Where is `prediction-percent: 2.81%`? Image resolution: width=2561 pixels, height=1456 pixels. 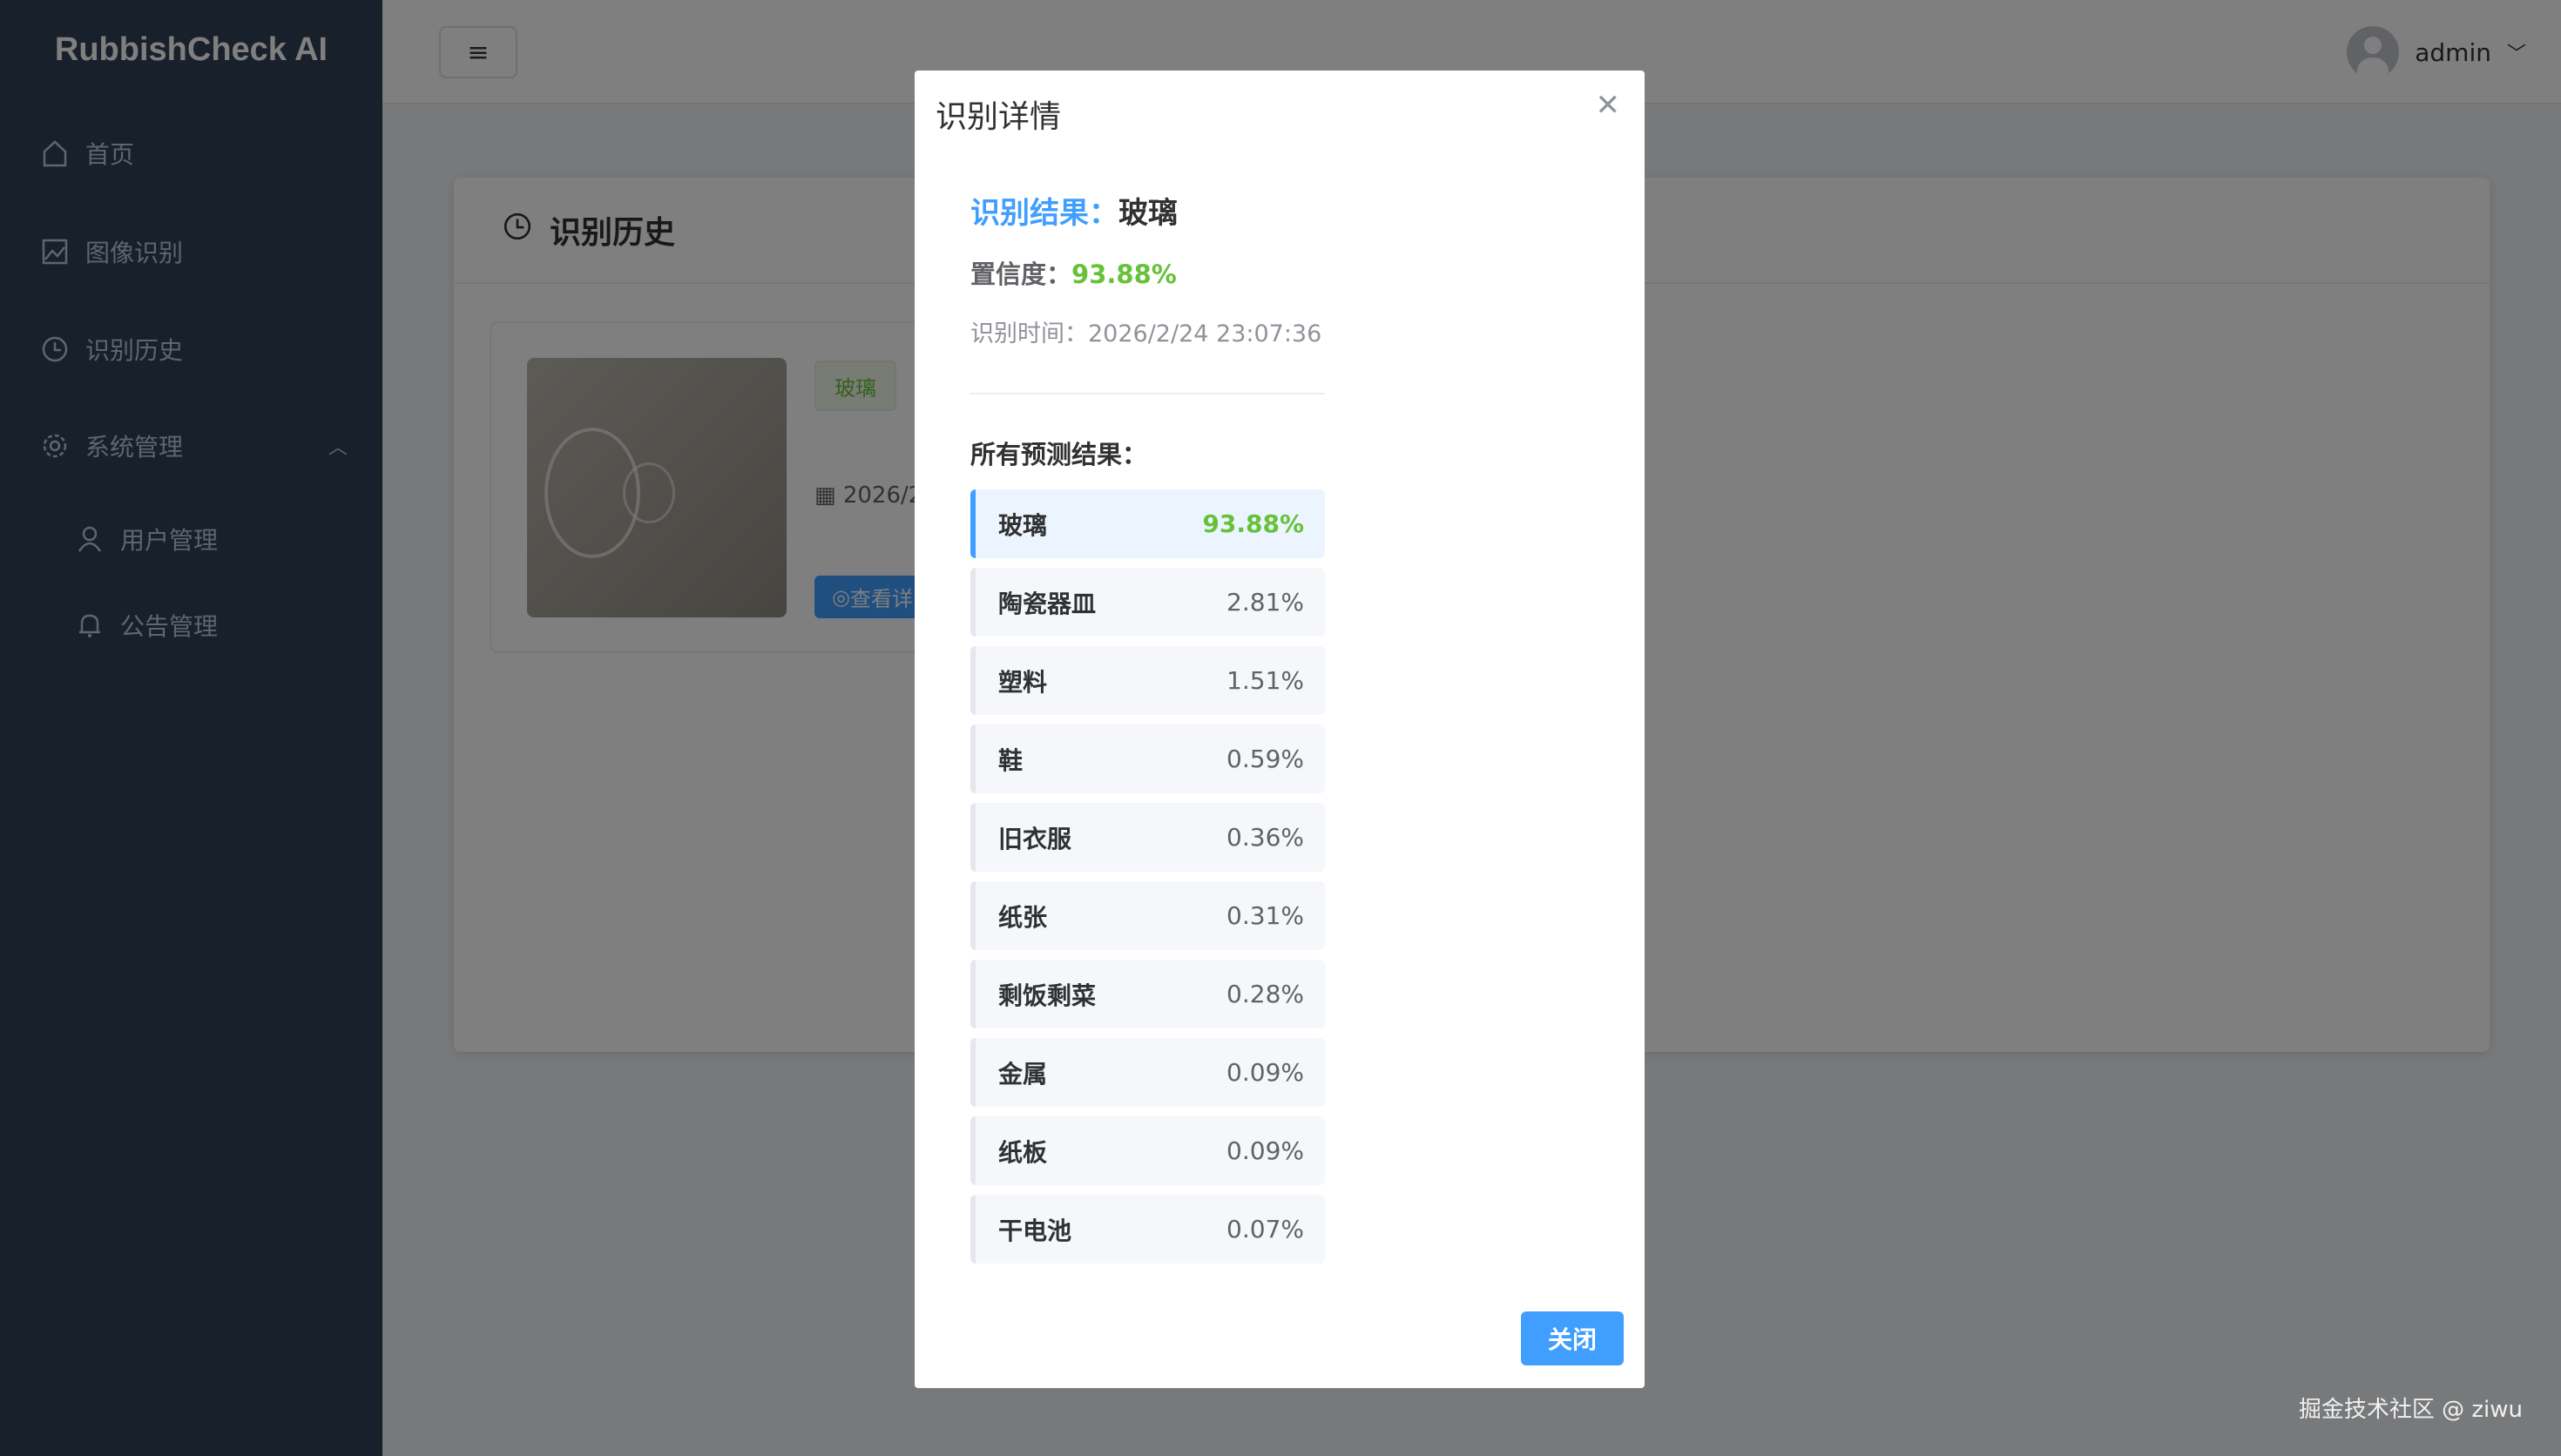
prediction-percent: 2.81% is located at coordinates (1265, 602).